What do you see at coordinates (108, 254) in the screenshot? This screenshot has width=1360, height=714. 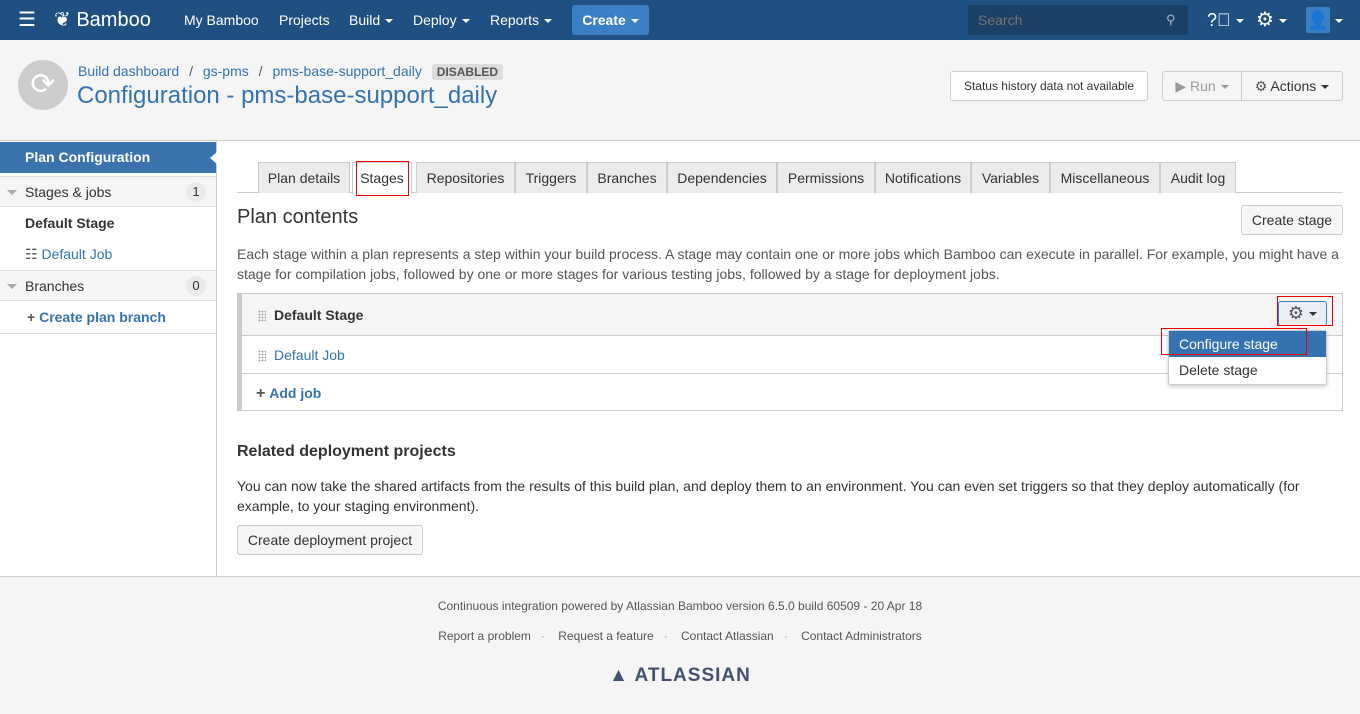 I see `sidebar-default-job: ☷ Default Job` at bounding box center [108, 254].